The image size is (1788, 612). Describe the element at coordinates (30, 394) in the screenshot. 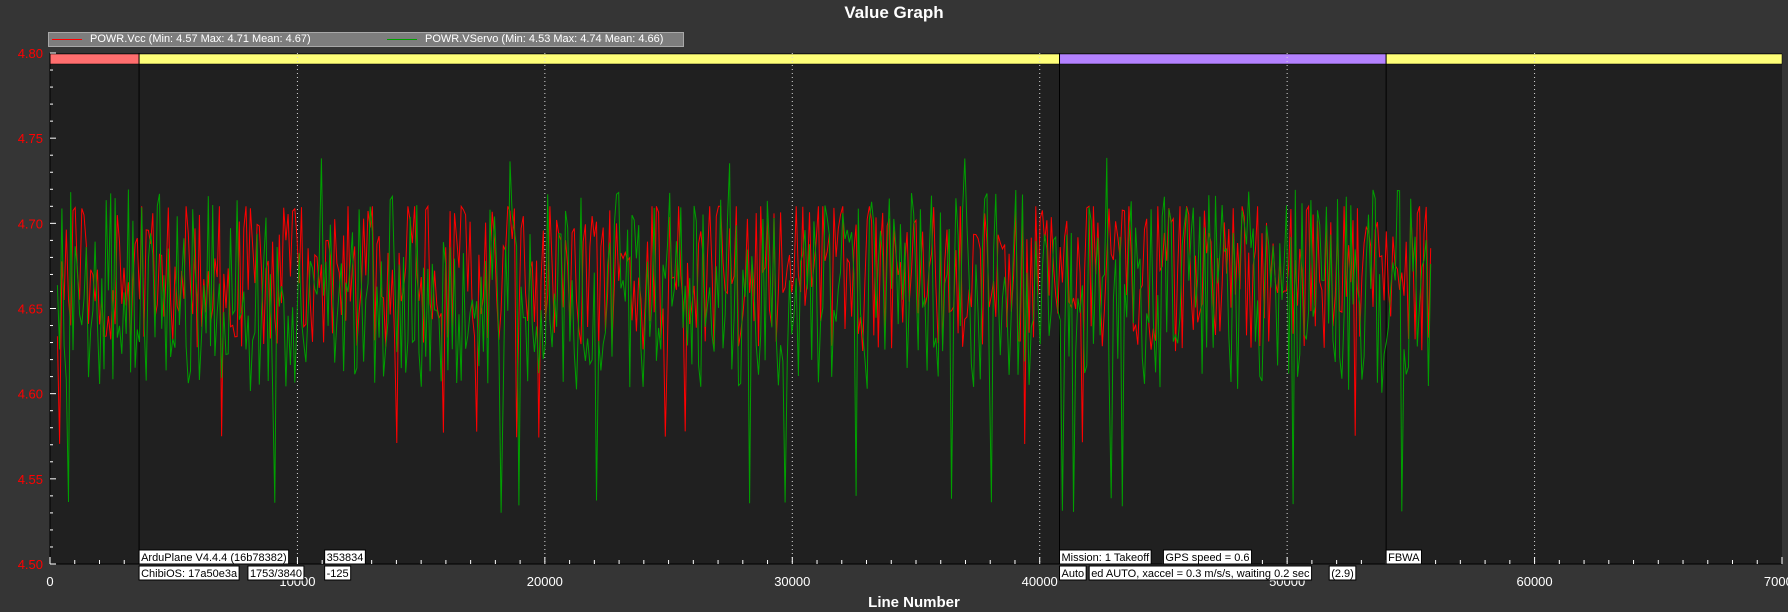

I see `y-tick-label-2: 4.60` at that location.